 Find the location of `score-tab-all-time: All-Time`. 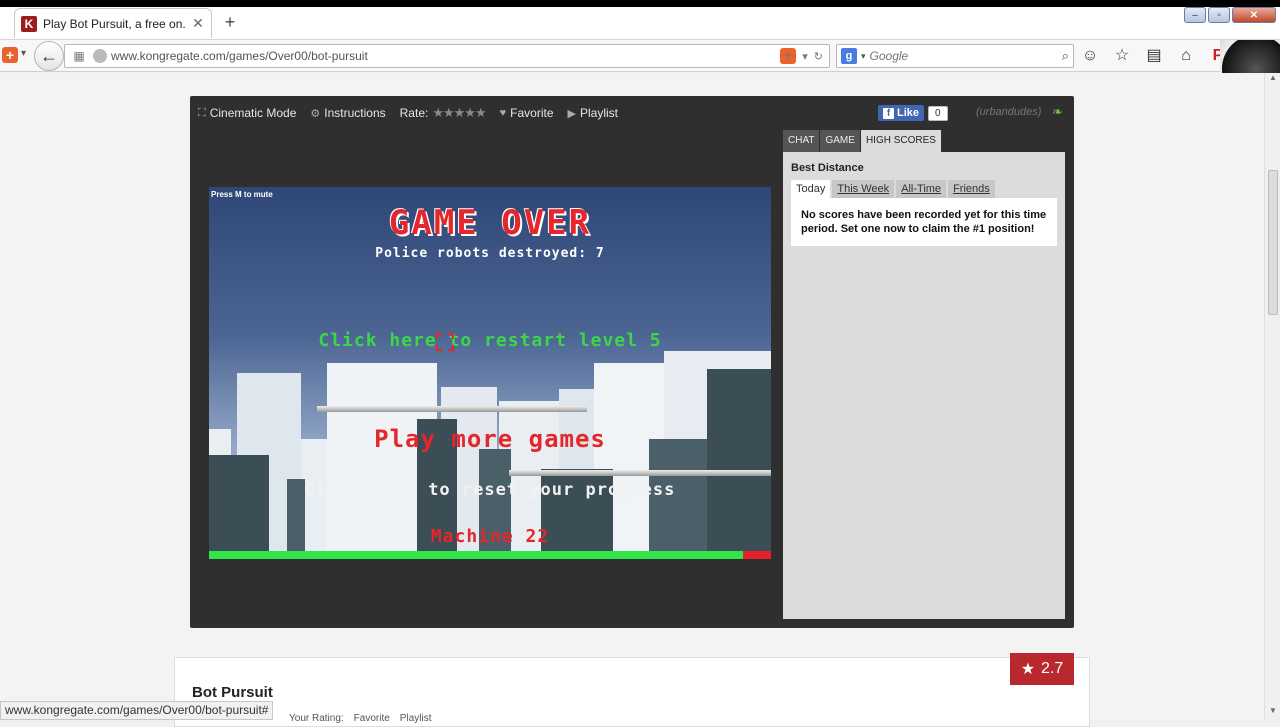

score-tab-all-time: All-Time is located at coordinates (921, 189).